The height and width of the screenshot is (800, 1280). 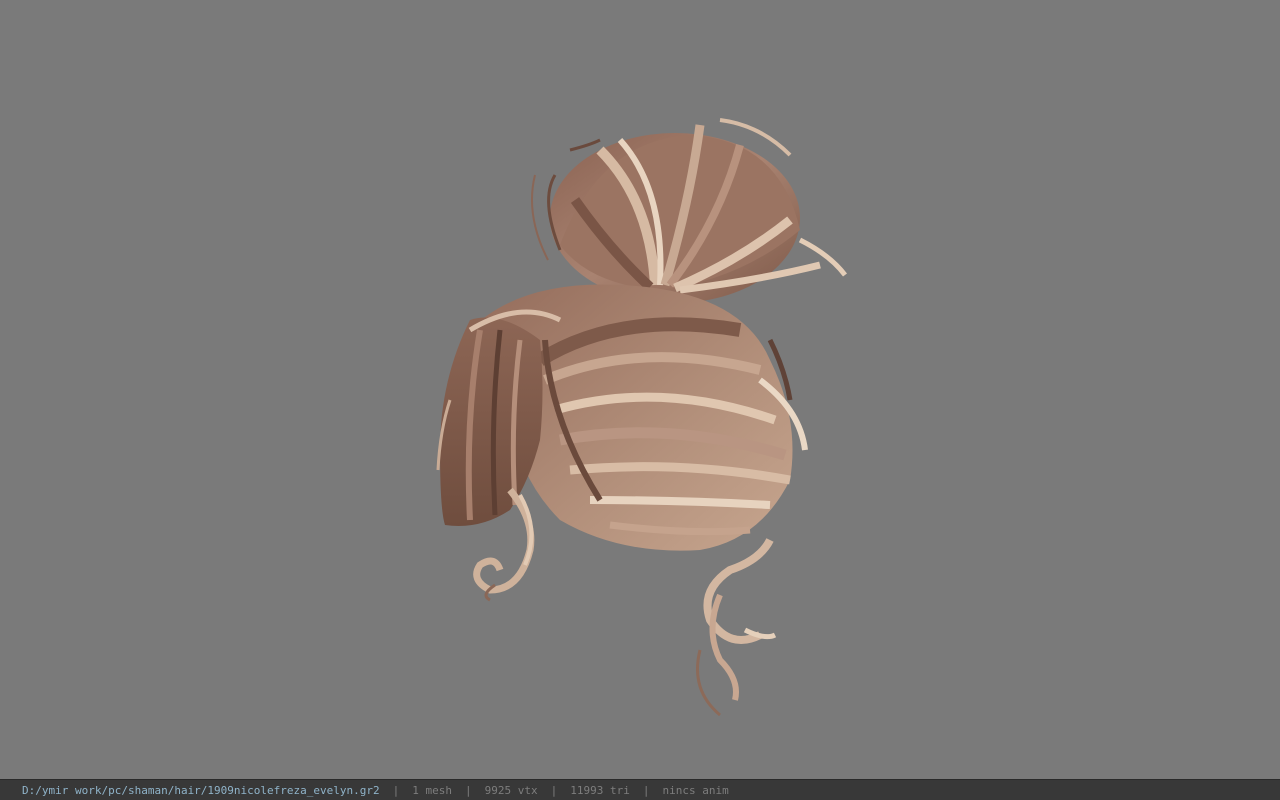 What do you see at coordinates (736, 627) in the screenshot?
I see `hair-curl-right` at bounding box center [736, 627].